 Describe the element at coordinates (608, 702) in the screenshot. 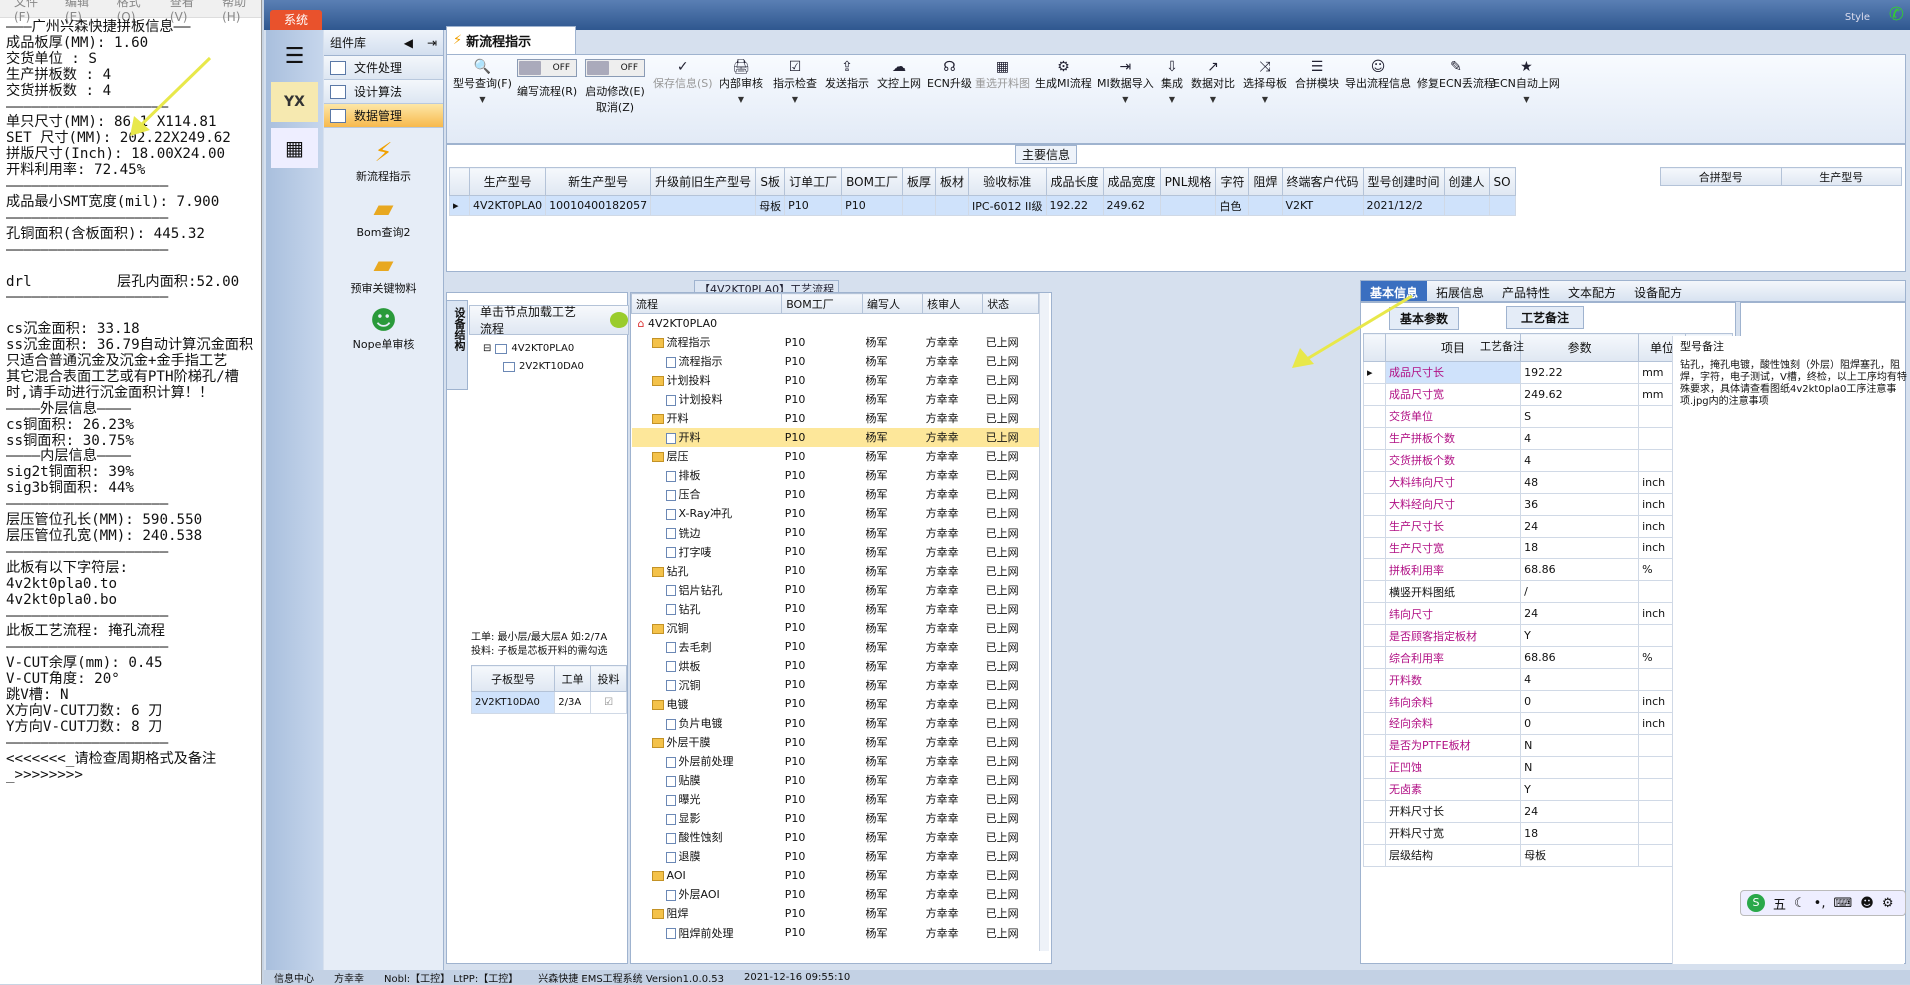

I see `feed-checkbox: ☑` at that location.